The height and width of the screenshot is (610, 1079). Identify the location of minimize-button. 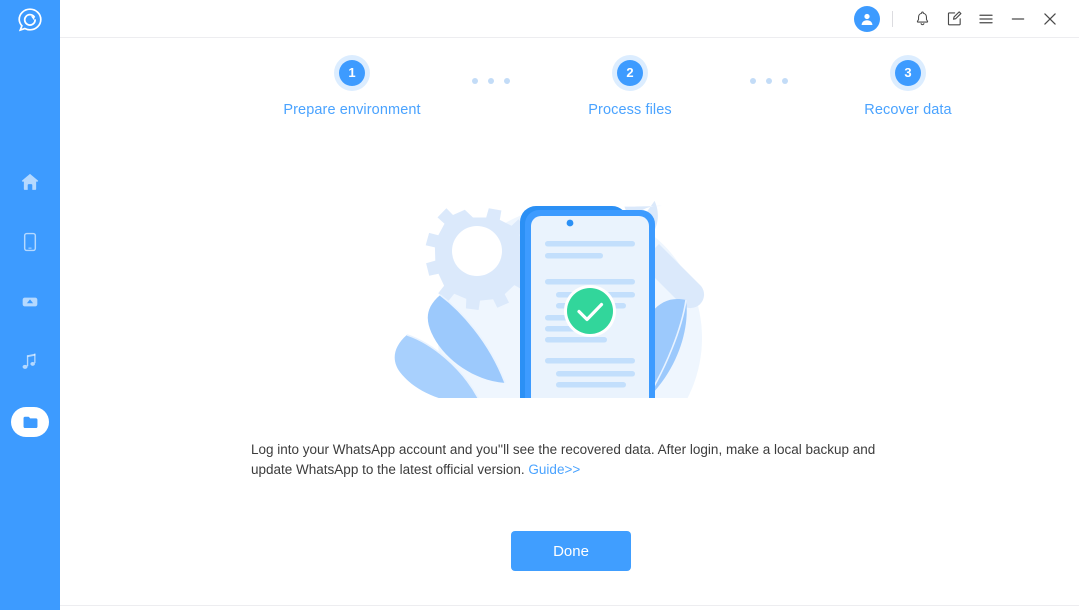
(1018, 19).